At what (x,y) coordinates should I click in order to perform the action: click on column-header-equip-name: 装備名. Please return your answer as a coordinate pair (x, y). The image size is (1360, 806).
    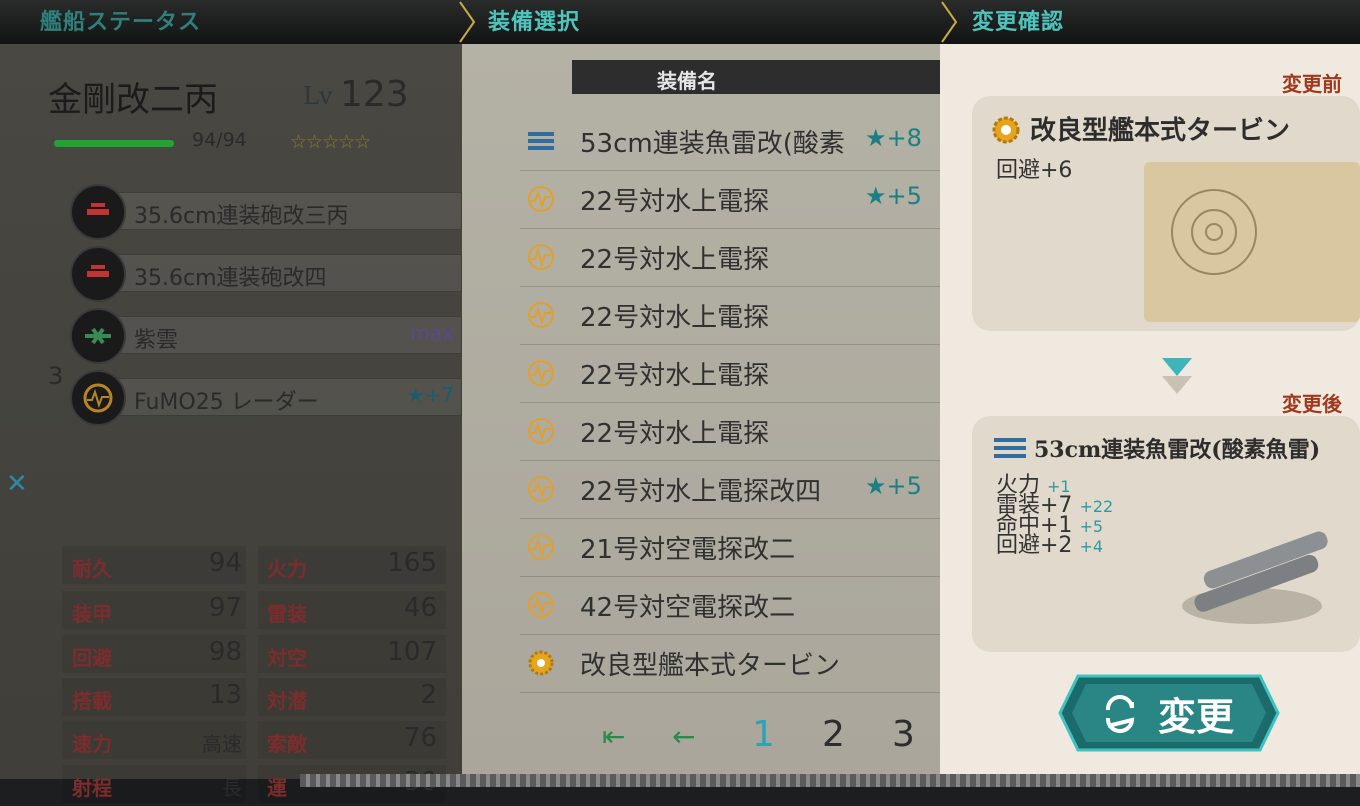
    Looking at the image, I should click on (687, 81).